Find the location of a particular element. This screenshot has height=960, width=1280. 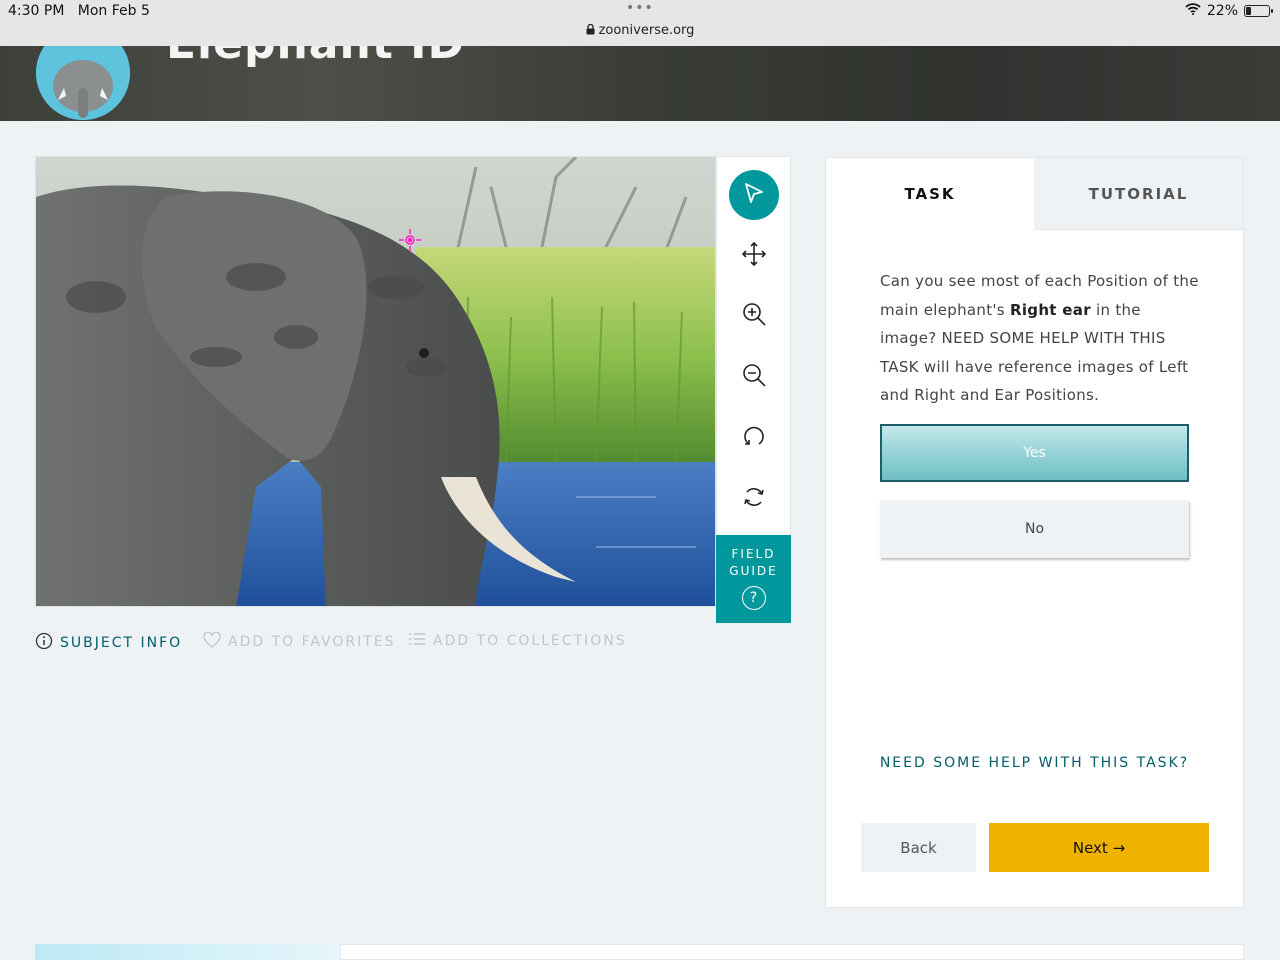

add-to-collections-label: ADD TO COLLECTIONS is located at coordinates (530, 641).